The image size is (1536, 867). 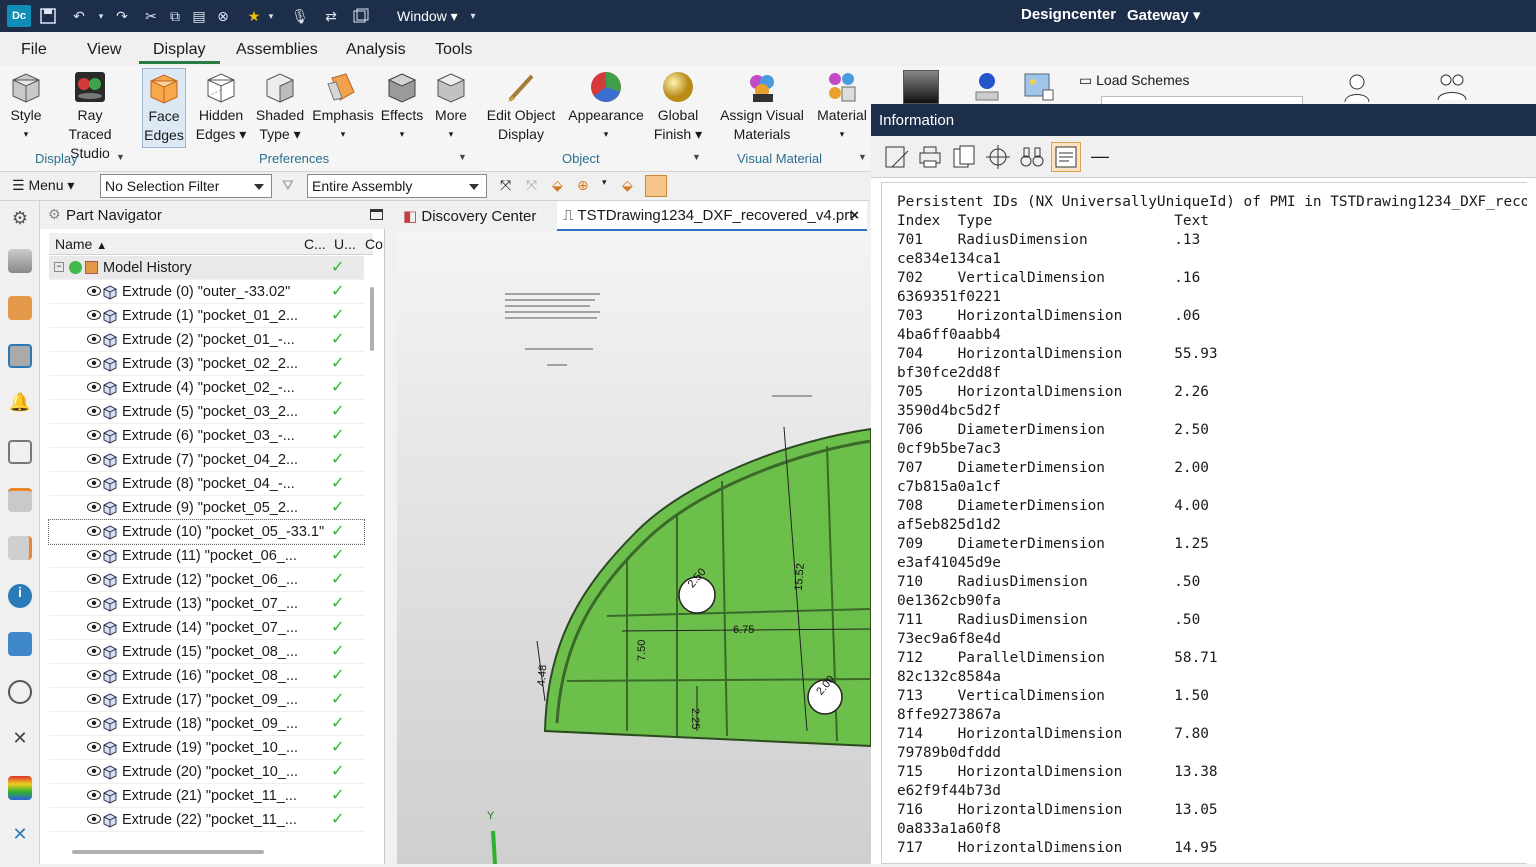 I want to click on roles-icon: ✕, so click(x=20, y=836).